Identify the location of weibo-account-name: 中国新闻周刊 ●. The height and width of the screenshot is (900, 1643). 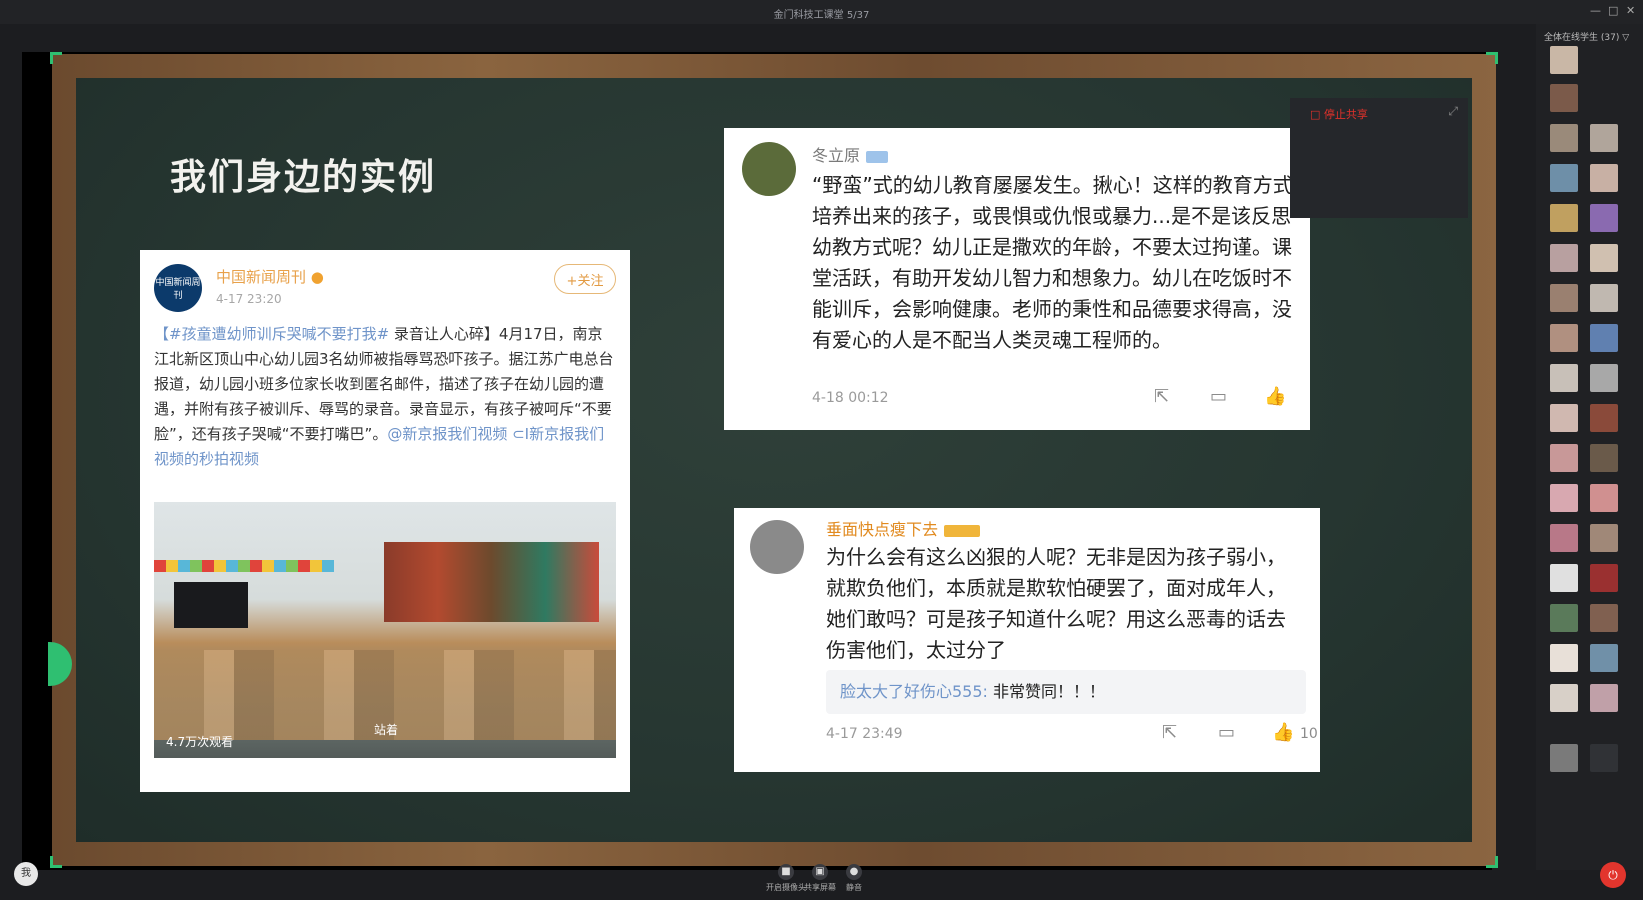
(270, 276).